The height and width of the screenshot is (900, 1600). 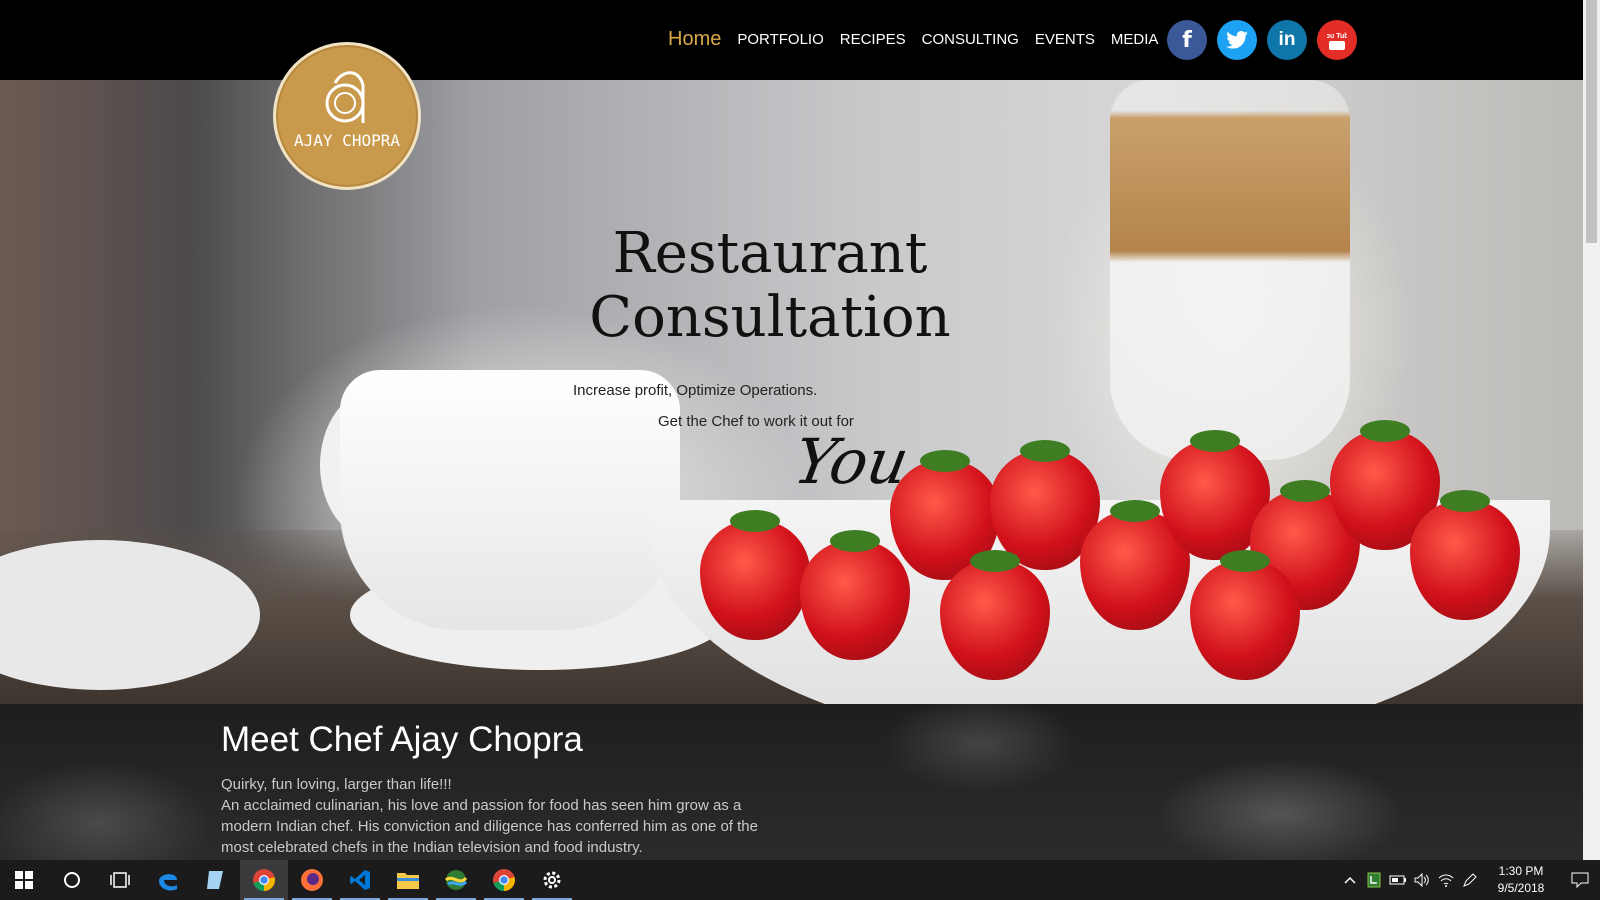 I want to click on about-title: Meet Chef Ajay Chopra, so click(x=402, y=739).